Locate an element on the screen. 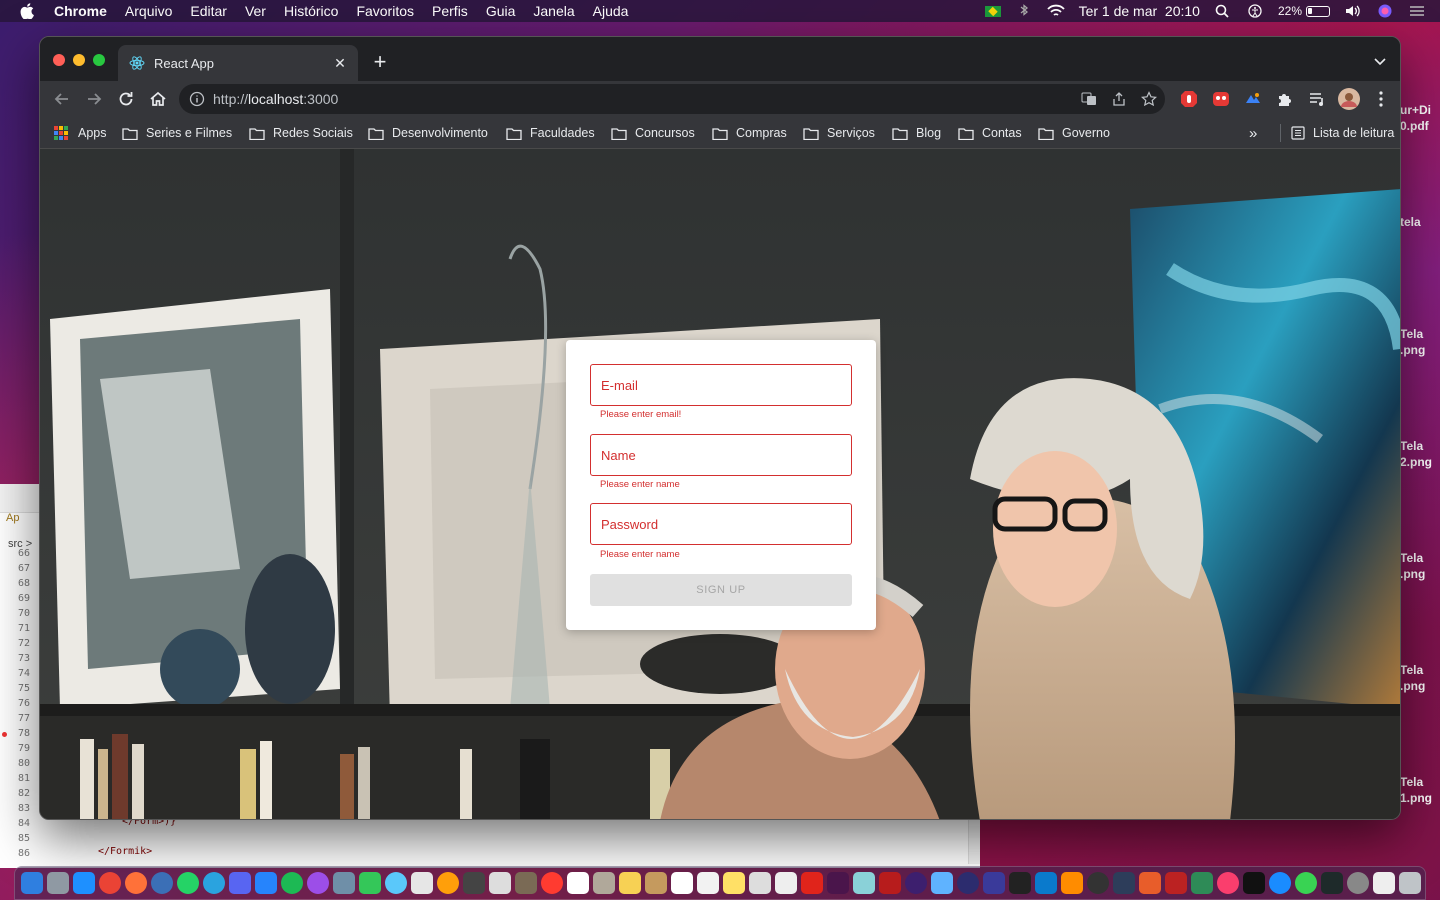 This screenshot has height=900, width=1440. photos-icon is located at coordinates (422, 883).